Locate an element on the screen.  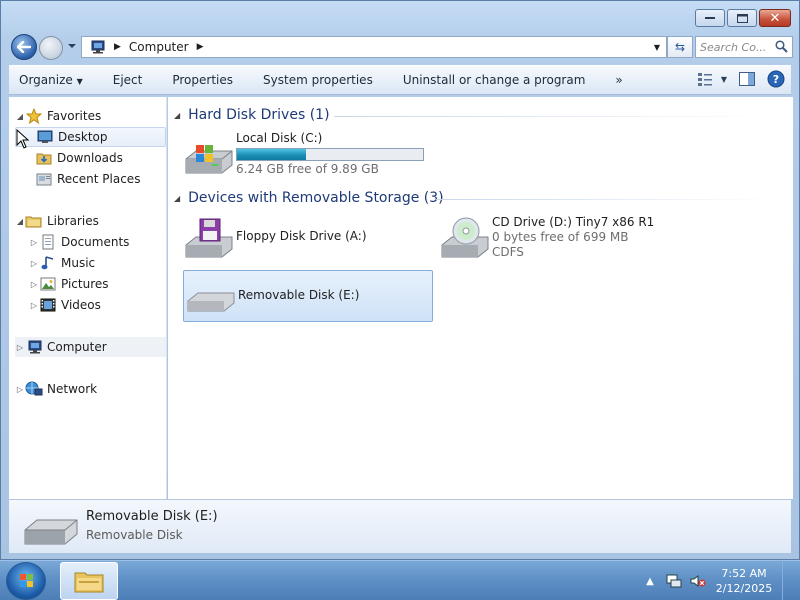
preview-pane-icon is located at coordinates (747, 79).